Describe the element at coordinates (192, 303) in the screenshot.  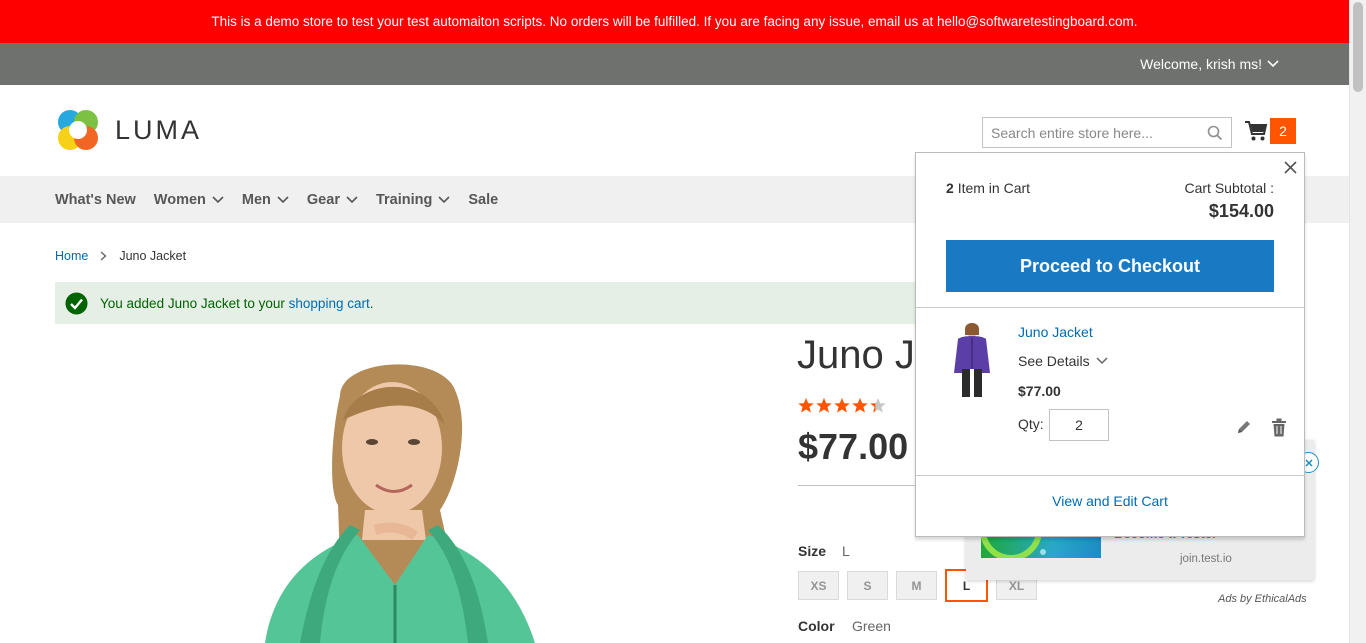
I see `message-text-prefix: You added Juno Jacket to your` at that location.